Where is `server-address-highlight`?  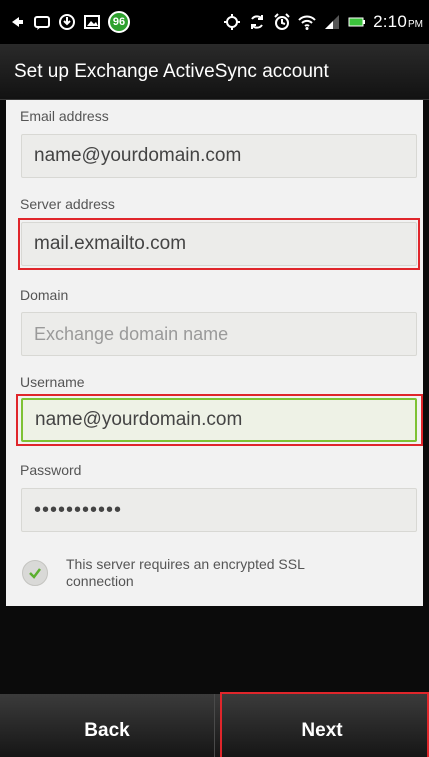
server-address-highlight is located at coordinates (219, 244).